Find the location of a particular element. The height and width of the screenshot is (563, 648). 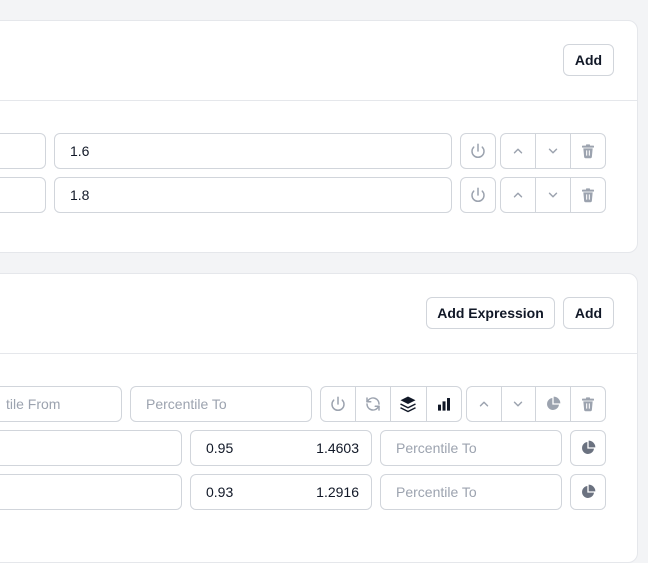

bar-chart-icon is located at coordinates (443, 404).